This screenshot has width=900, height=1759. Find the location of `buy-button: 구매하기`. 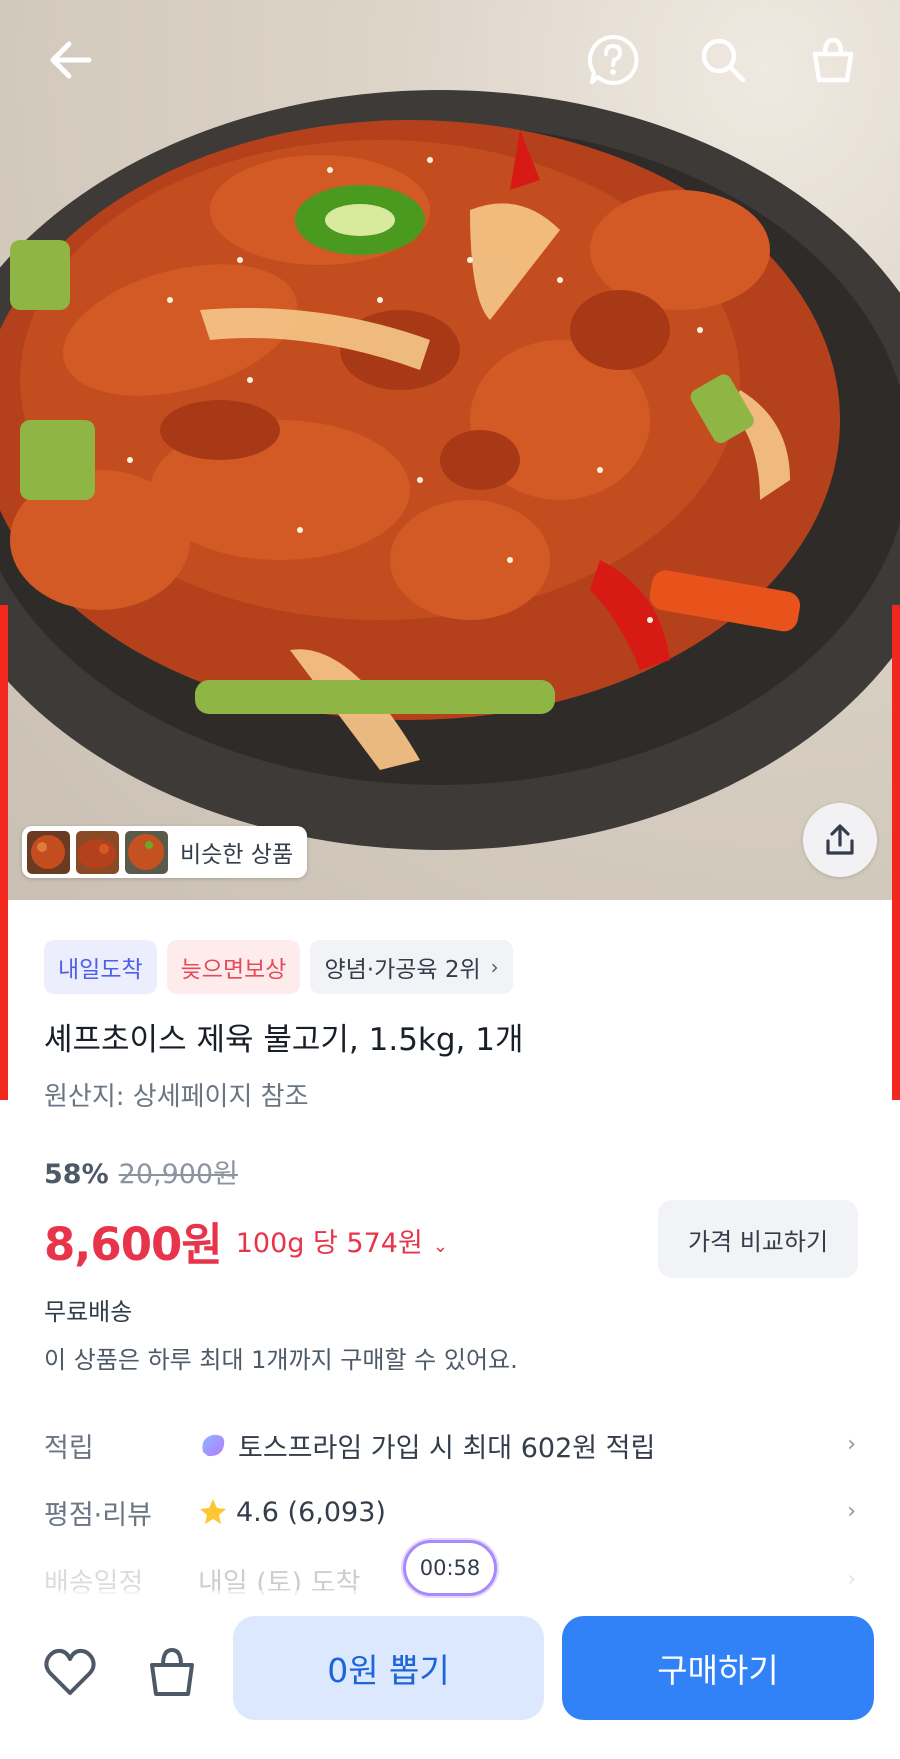

buy-button: 구매하기 is located at coordinates (718, 1668).